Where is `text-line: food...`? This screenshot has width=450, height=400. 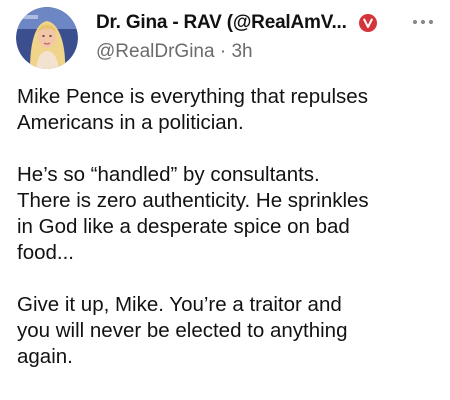
text-line: food... is located at coordinates (45, 252).